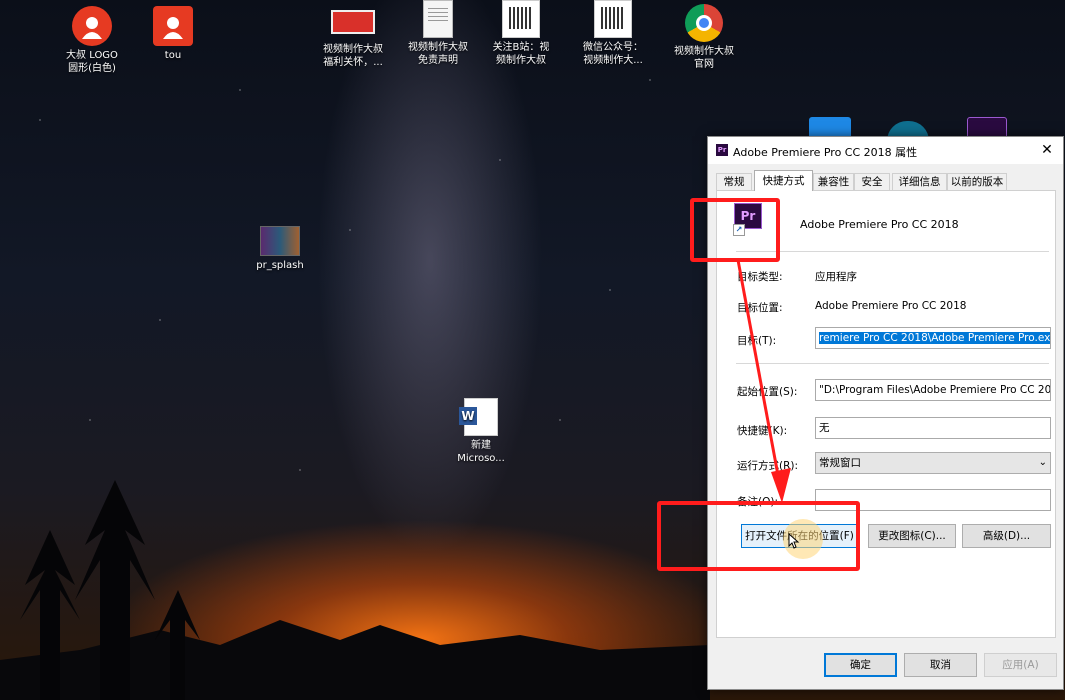 This screenshot has height=700, width=1065. What do you see at coordinates (872, 181) in the screenshot?
I see `tab-security: 安全` at bounding box center [872, 181].